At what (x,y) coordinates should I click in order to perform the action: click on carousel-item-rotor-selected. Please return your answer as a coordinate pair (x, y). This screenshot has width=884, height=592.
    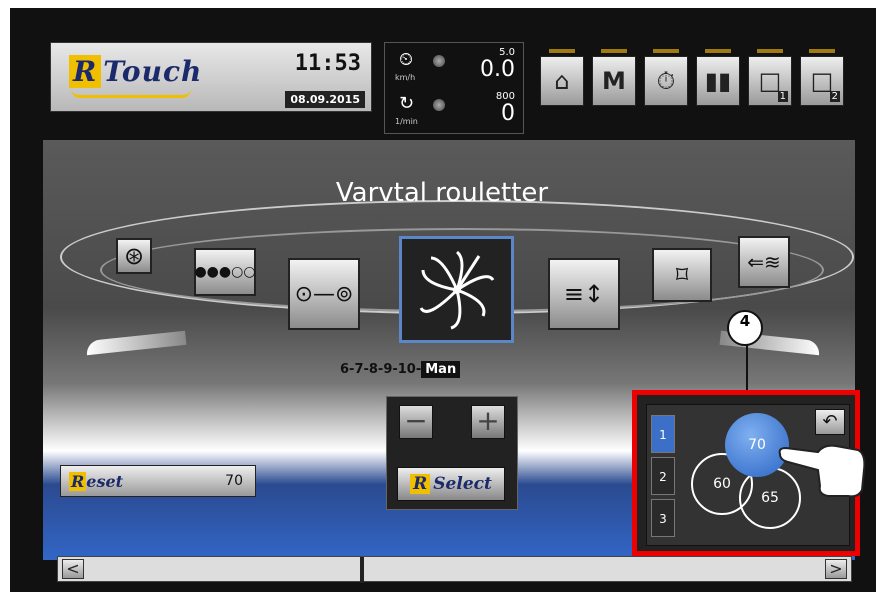
    Looking at the image, I should click on (456, 289).